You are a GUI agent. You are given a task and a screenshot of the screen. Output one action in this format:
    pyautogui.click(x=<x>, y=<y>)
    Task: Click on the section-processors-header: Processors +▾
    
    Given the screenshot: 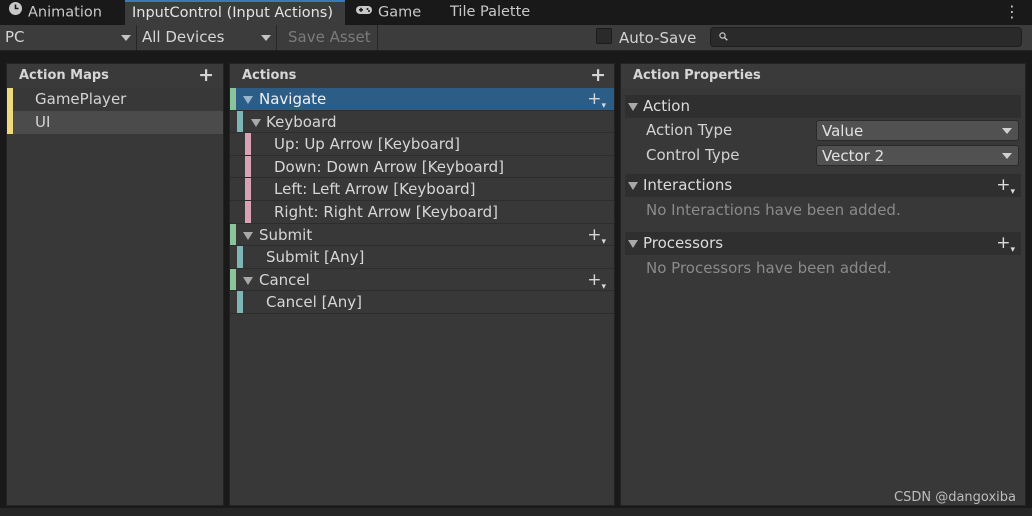 What is the action you would take?
    pyautogui.click(x=823, y=243)
    